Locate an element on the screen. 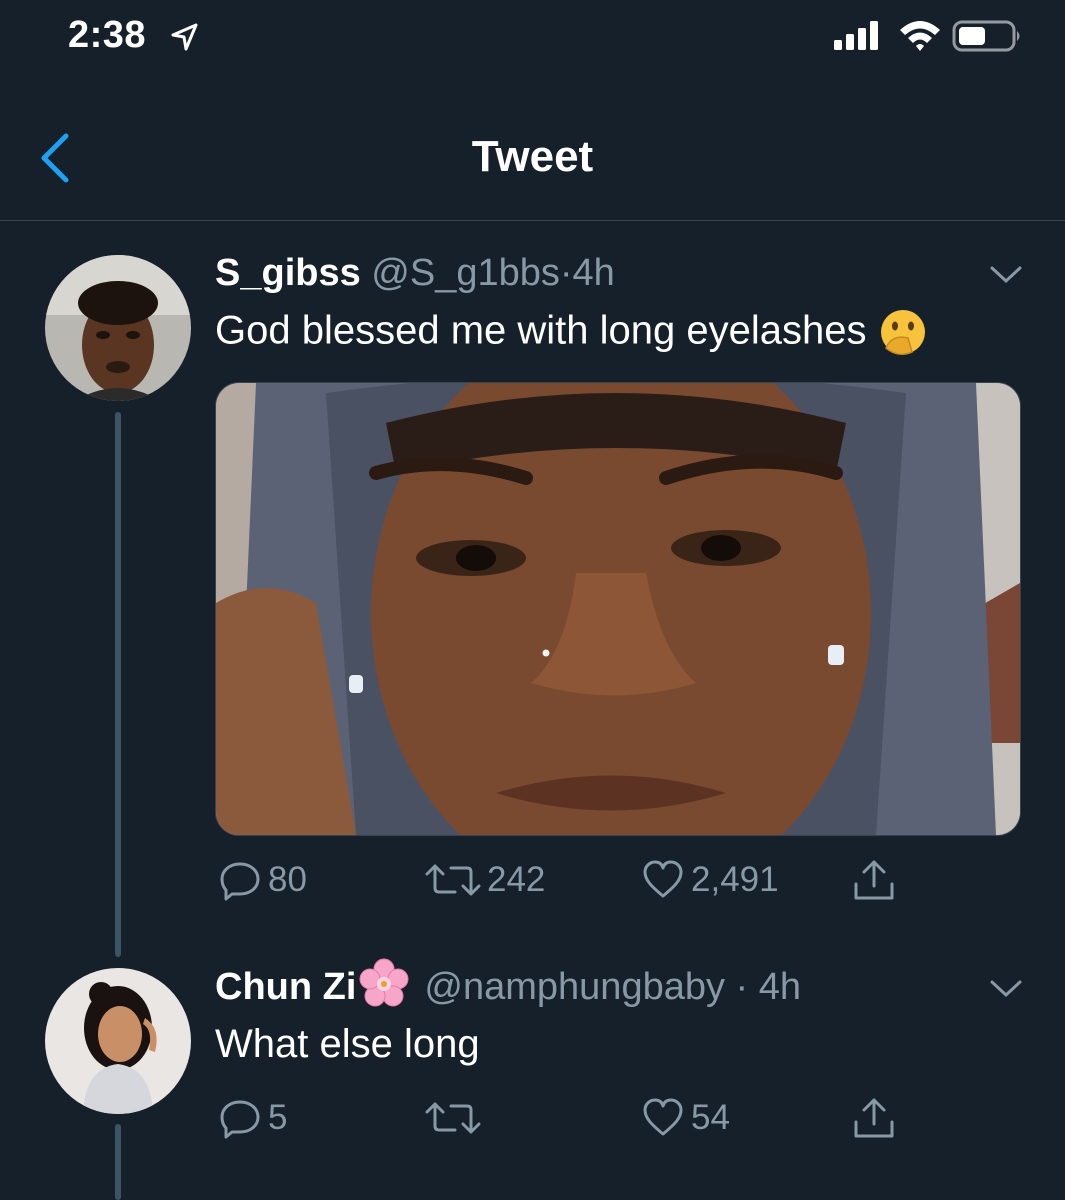  tweet-header: S_gibss @S_g1bbs·4h is located at coordinates (415, 273).